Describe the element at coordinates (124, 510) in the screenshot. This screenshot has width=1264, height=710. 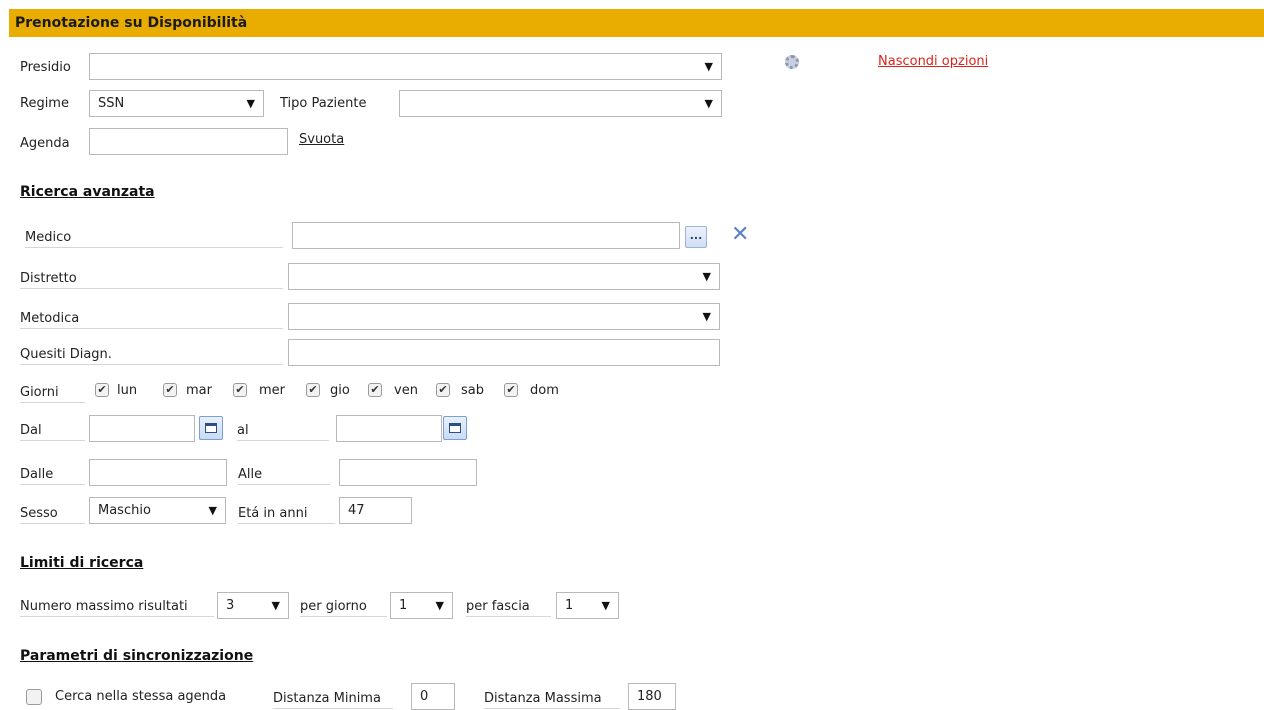
I see `sesso-value: Maschio` at that location.